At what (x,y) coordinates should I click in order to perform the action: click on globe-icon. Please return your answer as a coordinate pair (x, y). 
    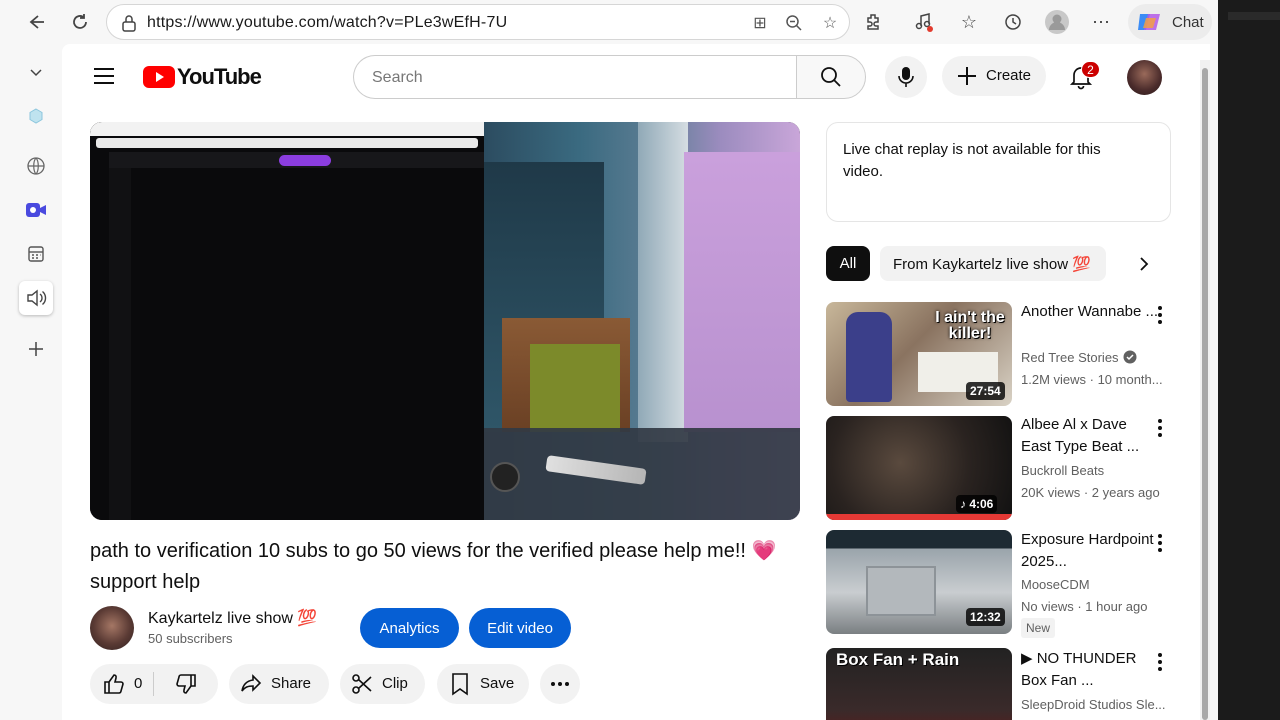
    Looking at the image, I should click on (36, 166).